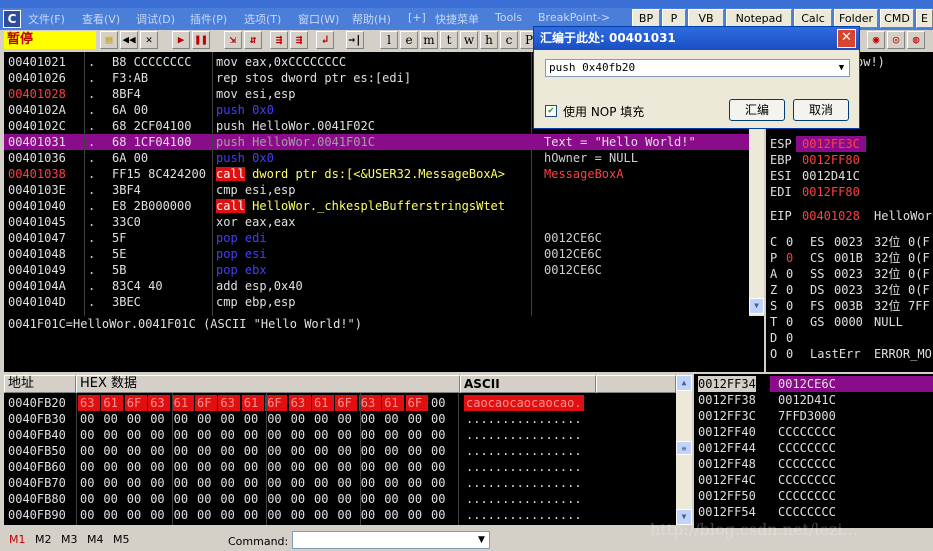 The width and height of the screenshot is (933, 551). I want to click on chevron-down-icon: ▼, so click(841, 68).